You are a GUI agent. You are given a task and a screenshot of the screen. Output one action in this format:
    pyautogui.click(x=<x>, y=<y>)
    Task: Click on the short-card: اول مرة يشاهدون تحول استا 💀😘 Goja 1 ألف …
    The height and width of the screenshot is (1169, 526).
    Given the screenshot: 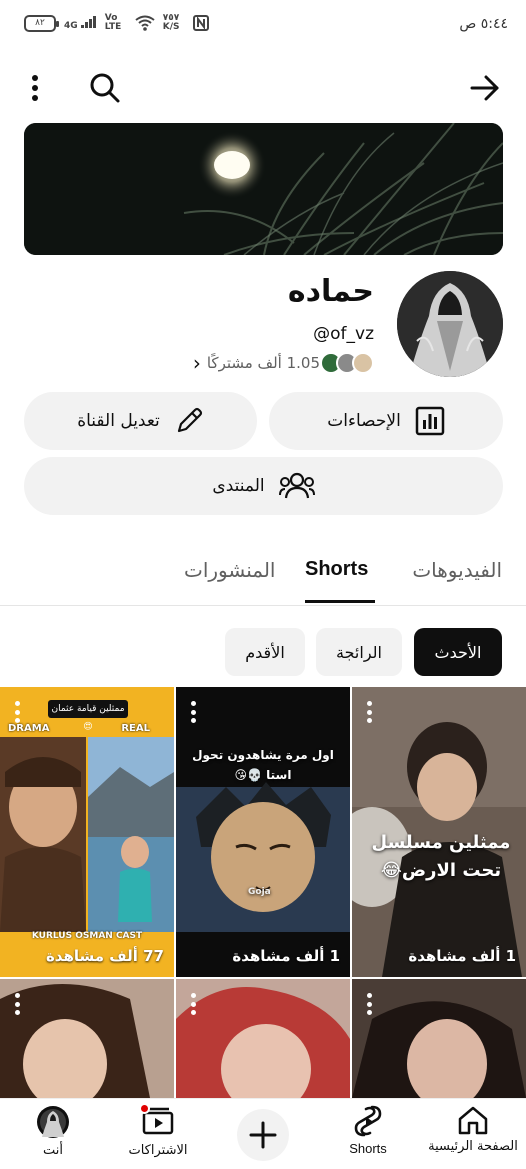 What is the action you would take?
    pyautogui.click(x=263, y=832)
    